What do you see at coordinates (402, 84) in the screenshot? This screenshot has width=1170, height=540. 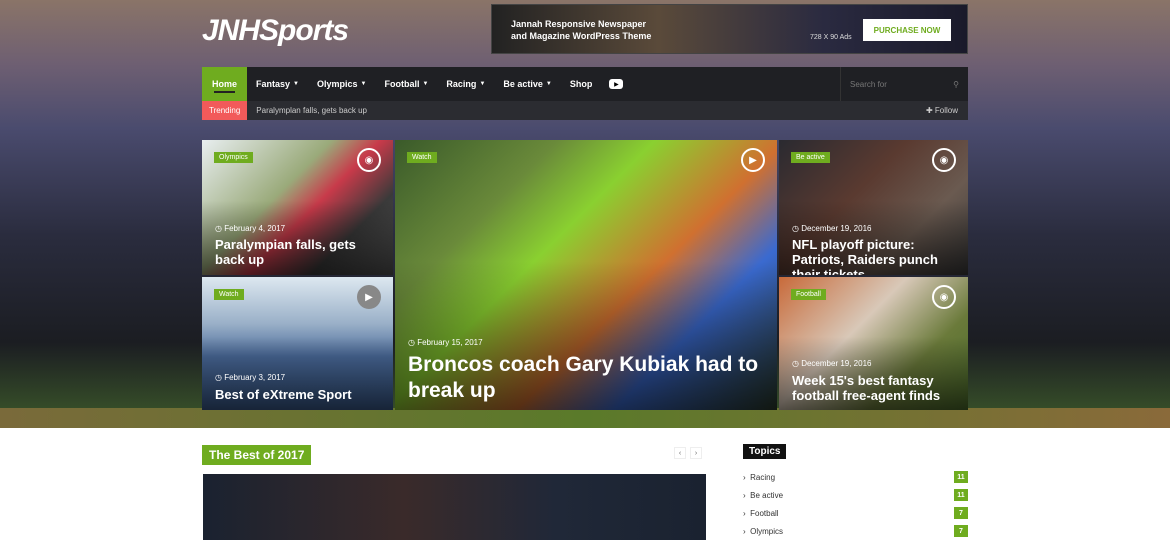 I see `nav-label: Football` at bounding box center [402, 84].